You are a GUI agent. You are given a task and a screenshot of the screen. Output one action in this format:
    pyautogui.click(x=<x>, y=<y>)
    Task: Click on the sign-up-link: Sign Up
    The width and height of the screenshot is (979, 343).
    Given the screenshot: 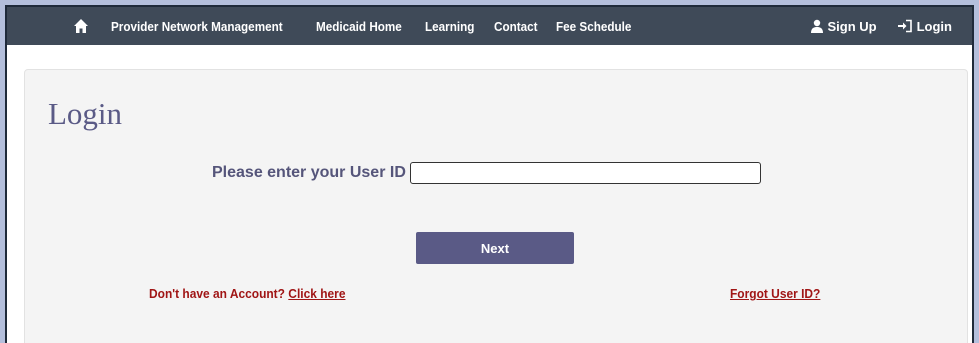 What is the action you would take?
    pyautogui.click(x=843, y=26)
    